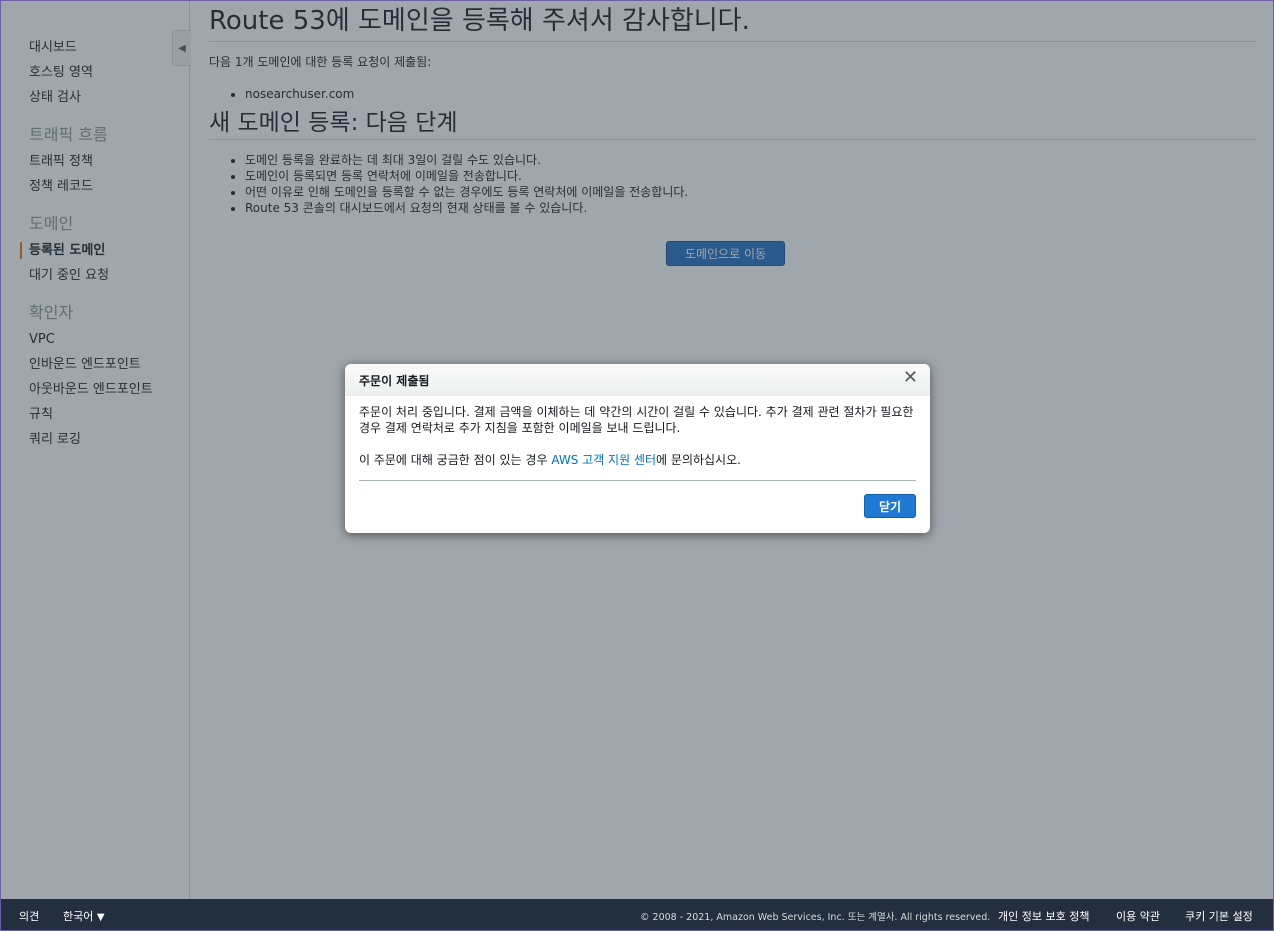  Describe the element at coordinates (78, 916) in the screenshot. I see `language-label: 한국어` at that location.